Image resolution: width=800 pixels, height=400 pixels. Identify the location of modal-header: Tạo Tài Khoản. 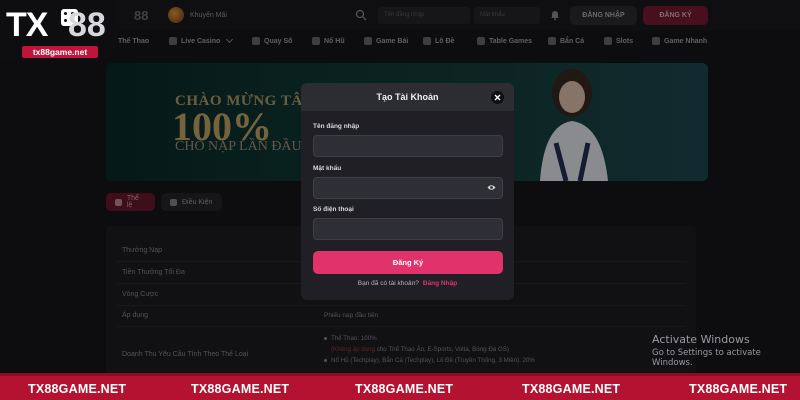
(407, 97).